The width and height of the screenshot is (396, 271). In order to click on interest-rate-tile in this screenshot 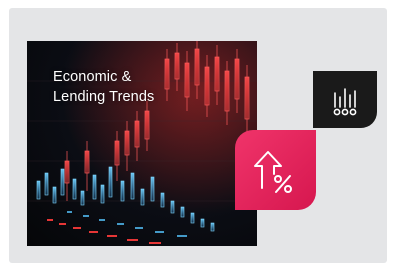, I will do `click(275, 170)`.